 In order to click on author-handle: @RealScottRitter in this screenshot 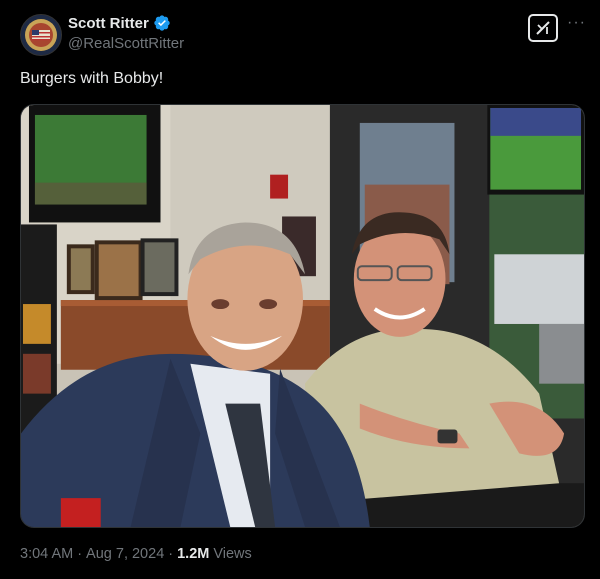, I will do `click(126, 43)`.